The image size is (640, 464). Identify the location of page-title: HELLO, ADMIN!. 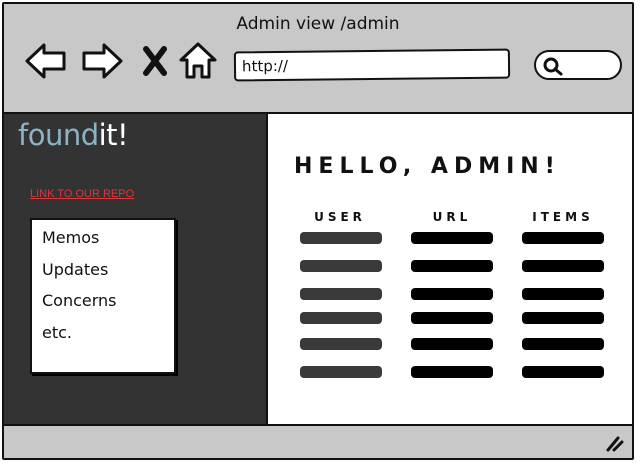
(427, 166).